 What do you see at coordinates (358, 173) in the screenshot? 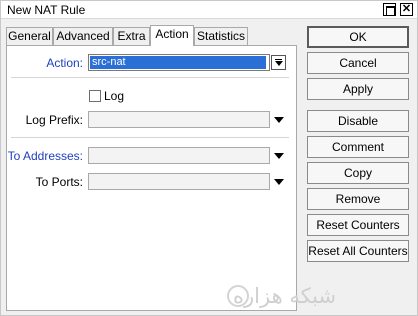
I see `copy-button: Copy` at bounding box center [358, 173].